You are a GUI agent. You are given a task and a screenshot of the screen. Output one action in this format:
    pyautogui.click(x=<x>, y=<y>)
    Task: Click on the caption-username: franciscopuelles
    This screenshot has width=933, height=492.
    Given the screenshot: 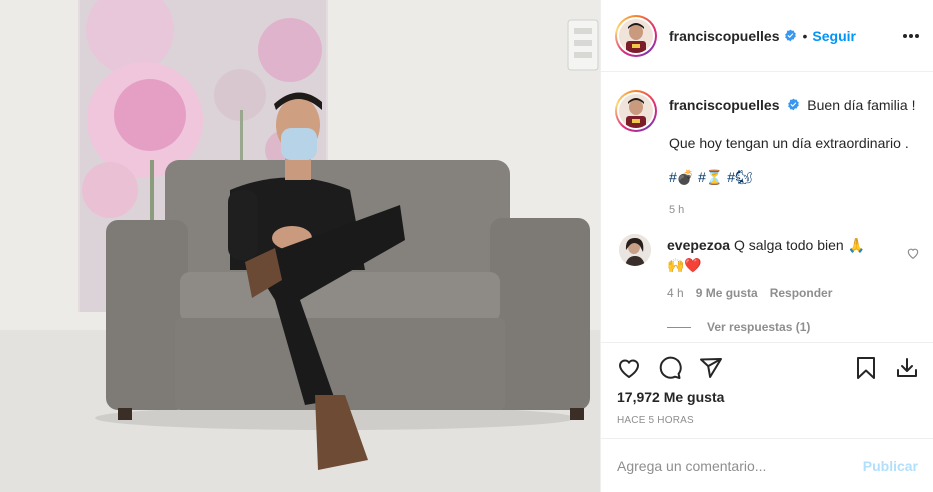 What is the action you would take?
    pyautogui.click(x=724, y=105)
    